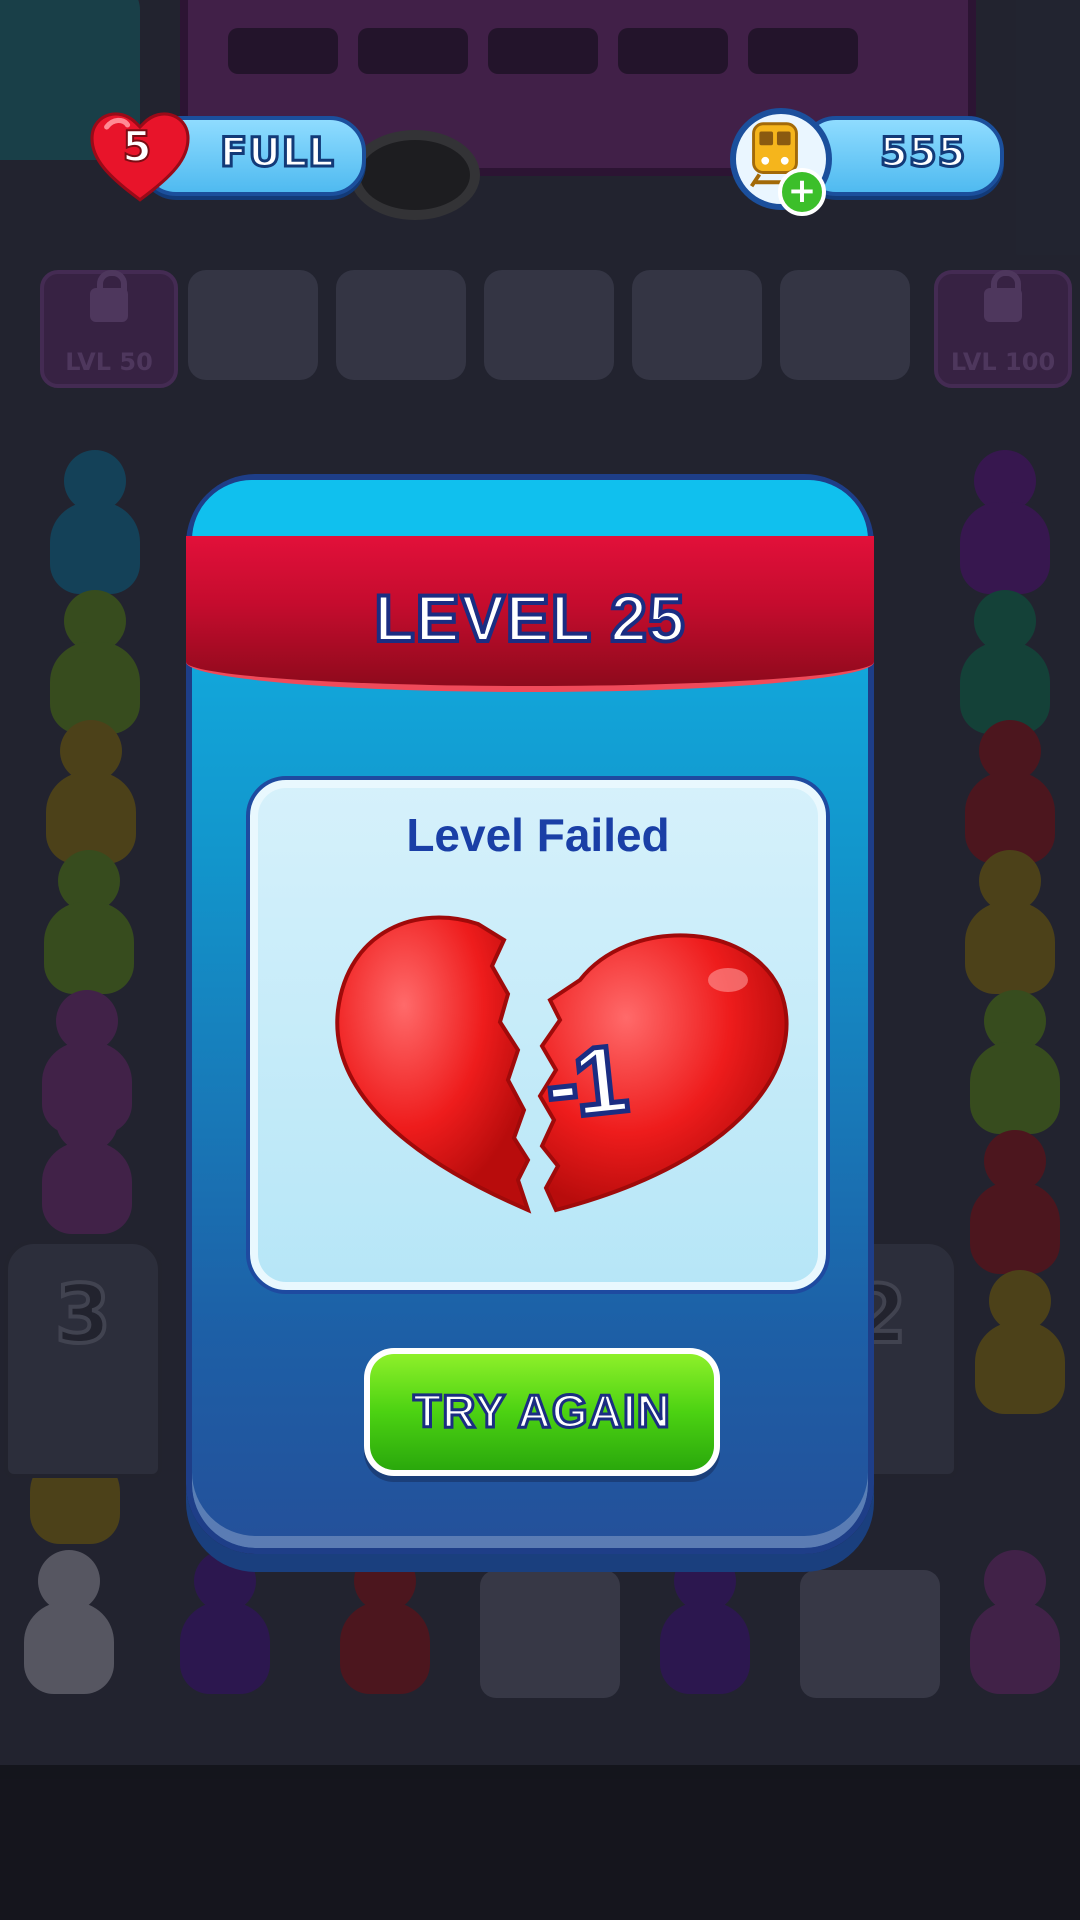  I want to click on try-again-button-face: TRY AGAIN, so click(542, 1412).